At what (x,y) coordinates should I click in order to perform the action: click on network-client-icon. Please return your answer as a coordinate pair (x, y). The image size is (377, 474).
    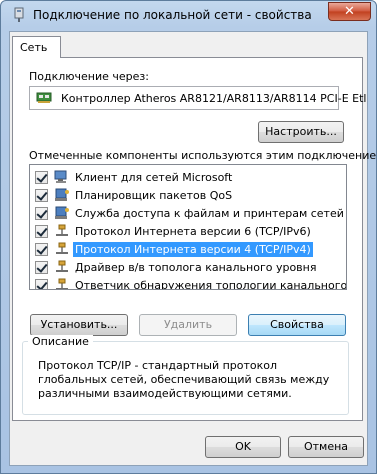
    Looking at the image, I should click on (60, 176).